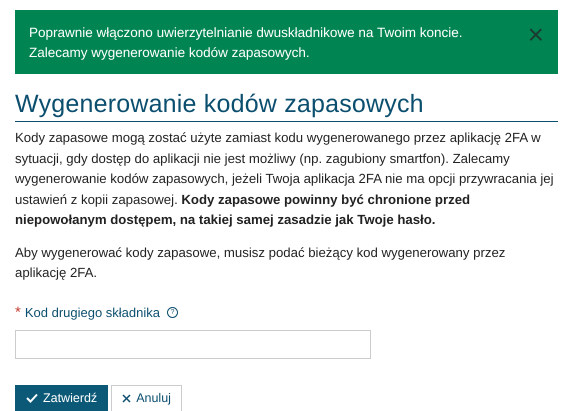 The height and width of the screenshot is (411, 568). What do you see at coordinates (92, 312) in the screenshot?
I see `field-label: Kod drugiego składnika` at bounding box center [92, 312].